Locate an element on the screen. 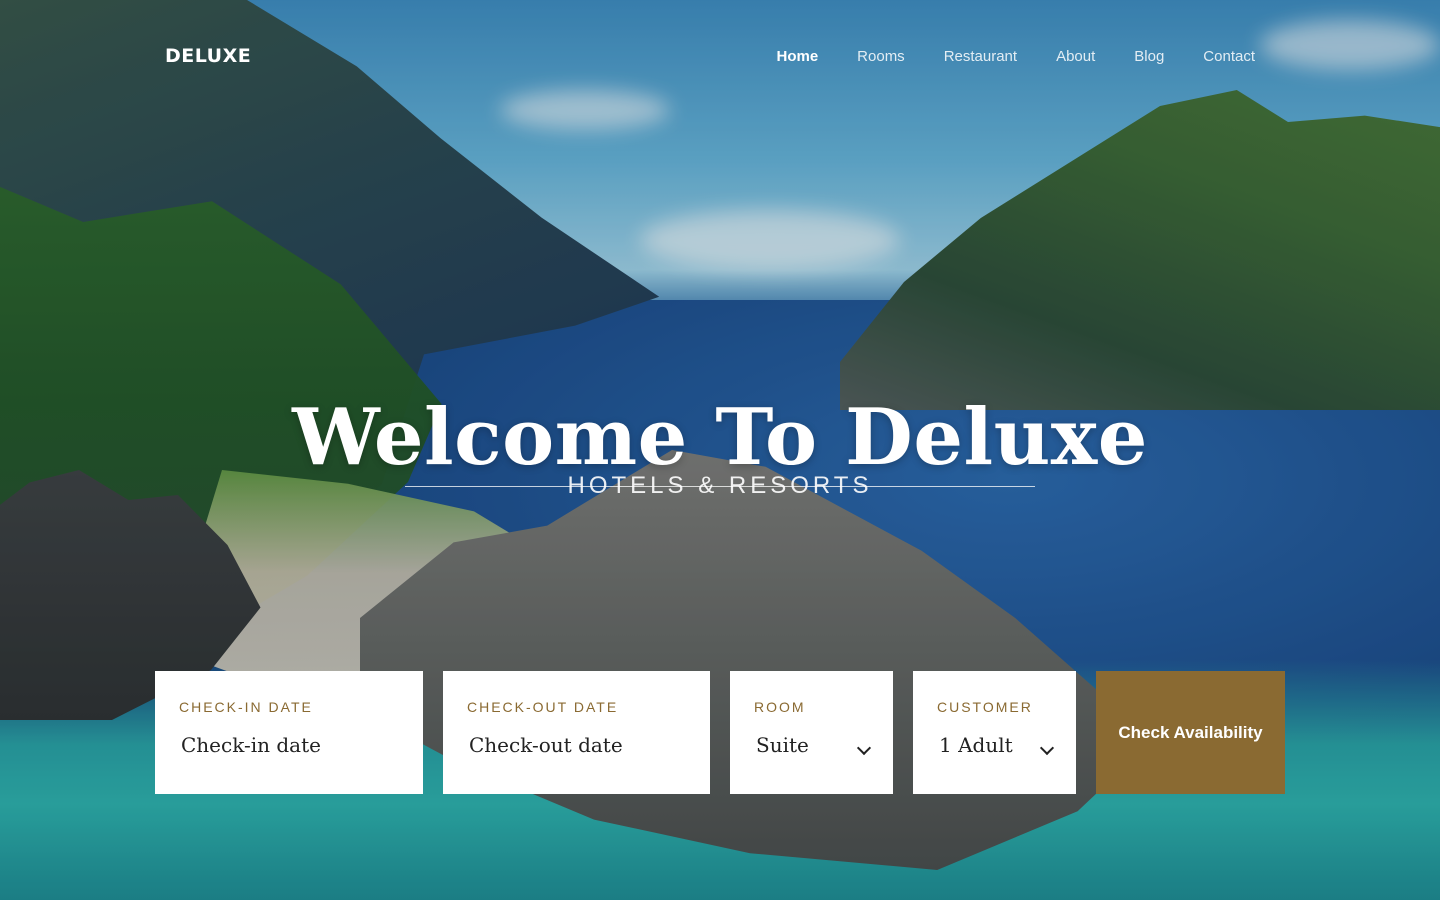  check-availability-button: Check Availability is located at coordinates (1190, 732).